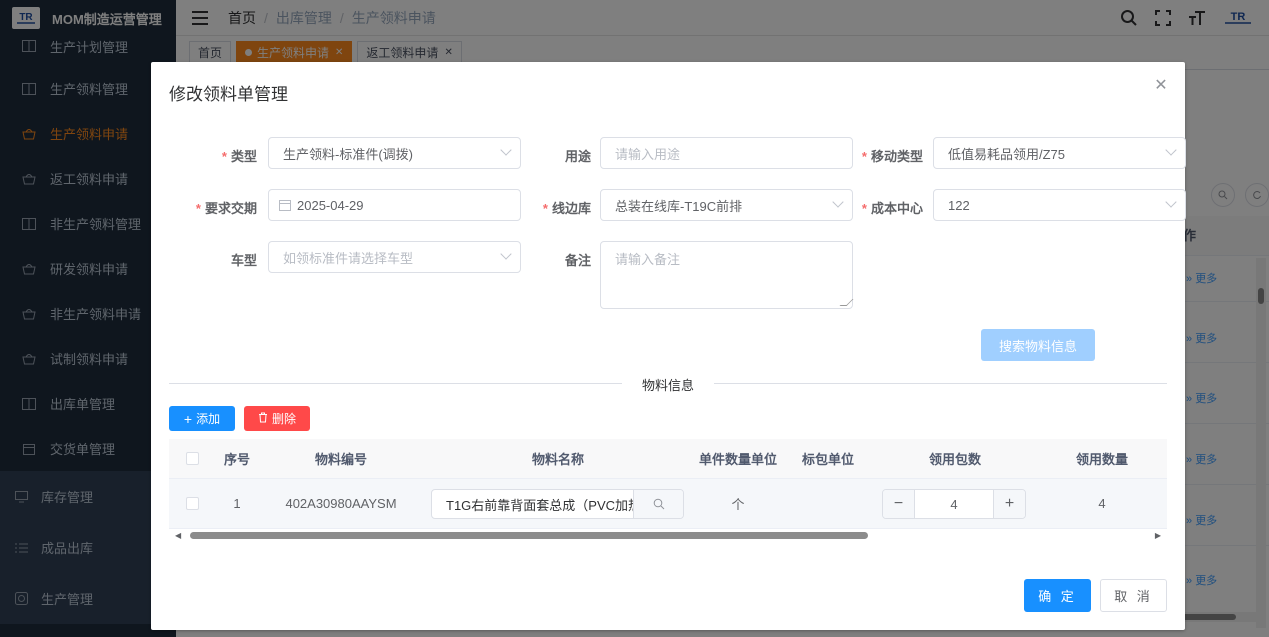 This screenshot has height=637, width=1269. Describe the element at coordinates (188, 418) in the screenshot. I see `plus-icon: +` at that location.